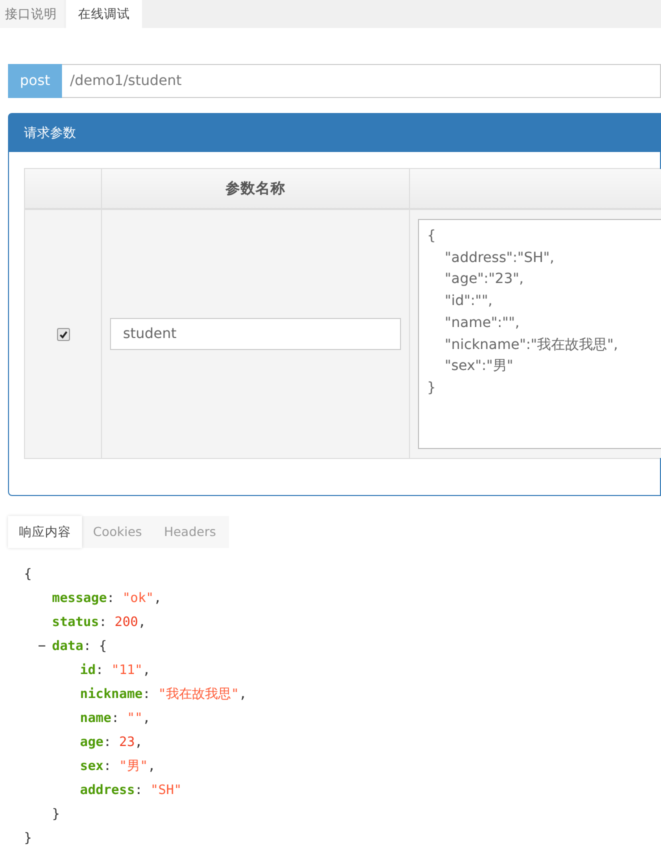 The width and height of the screenshot is (661, 862). I want to click on json-key: address, so click(107, 790).